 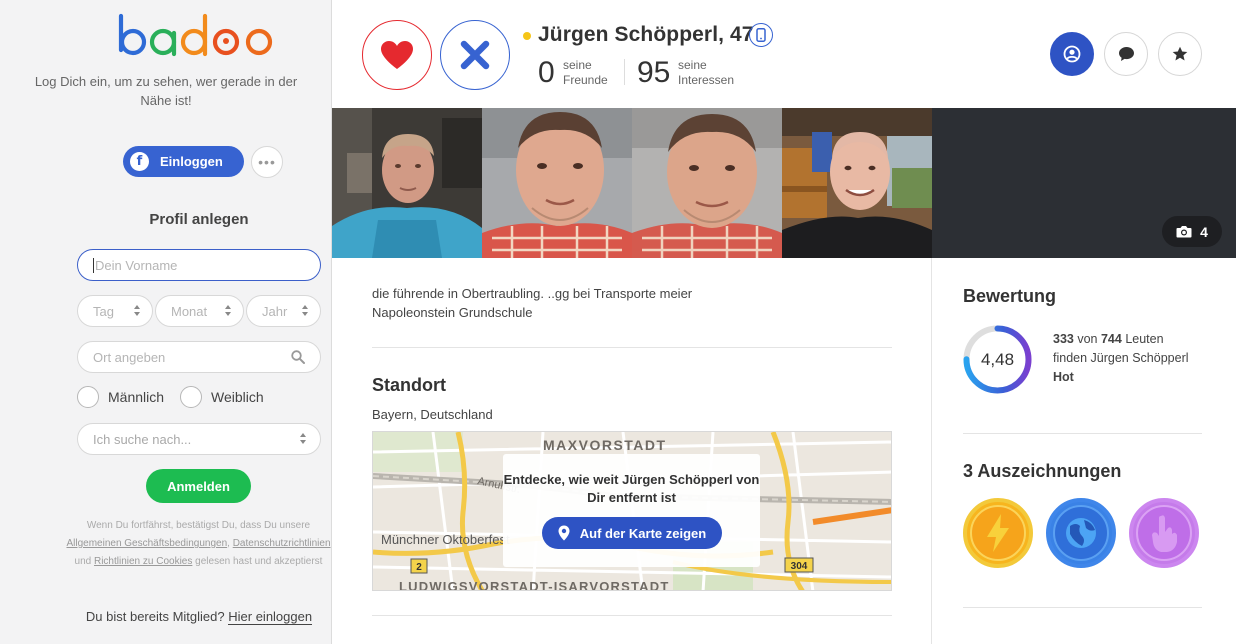 What do you see at coordinates (1144, 339) in the screenshot?
I see `rating-people: Leuten` at bounding box center [1144, 339].